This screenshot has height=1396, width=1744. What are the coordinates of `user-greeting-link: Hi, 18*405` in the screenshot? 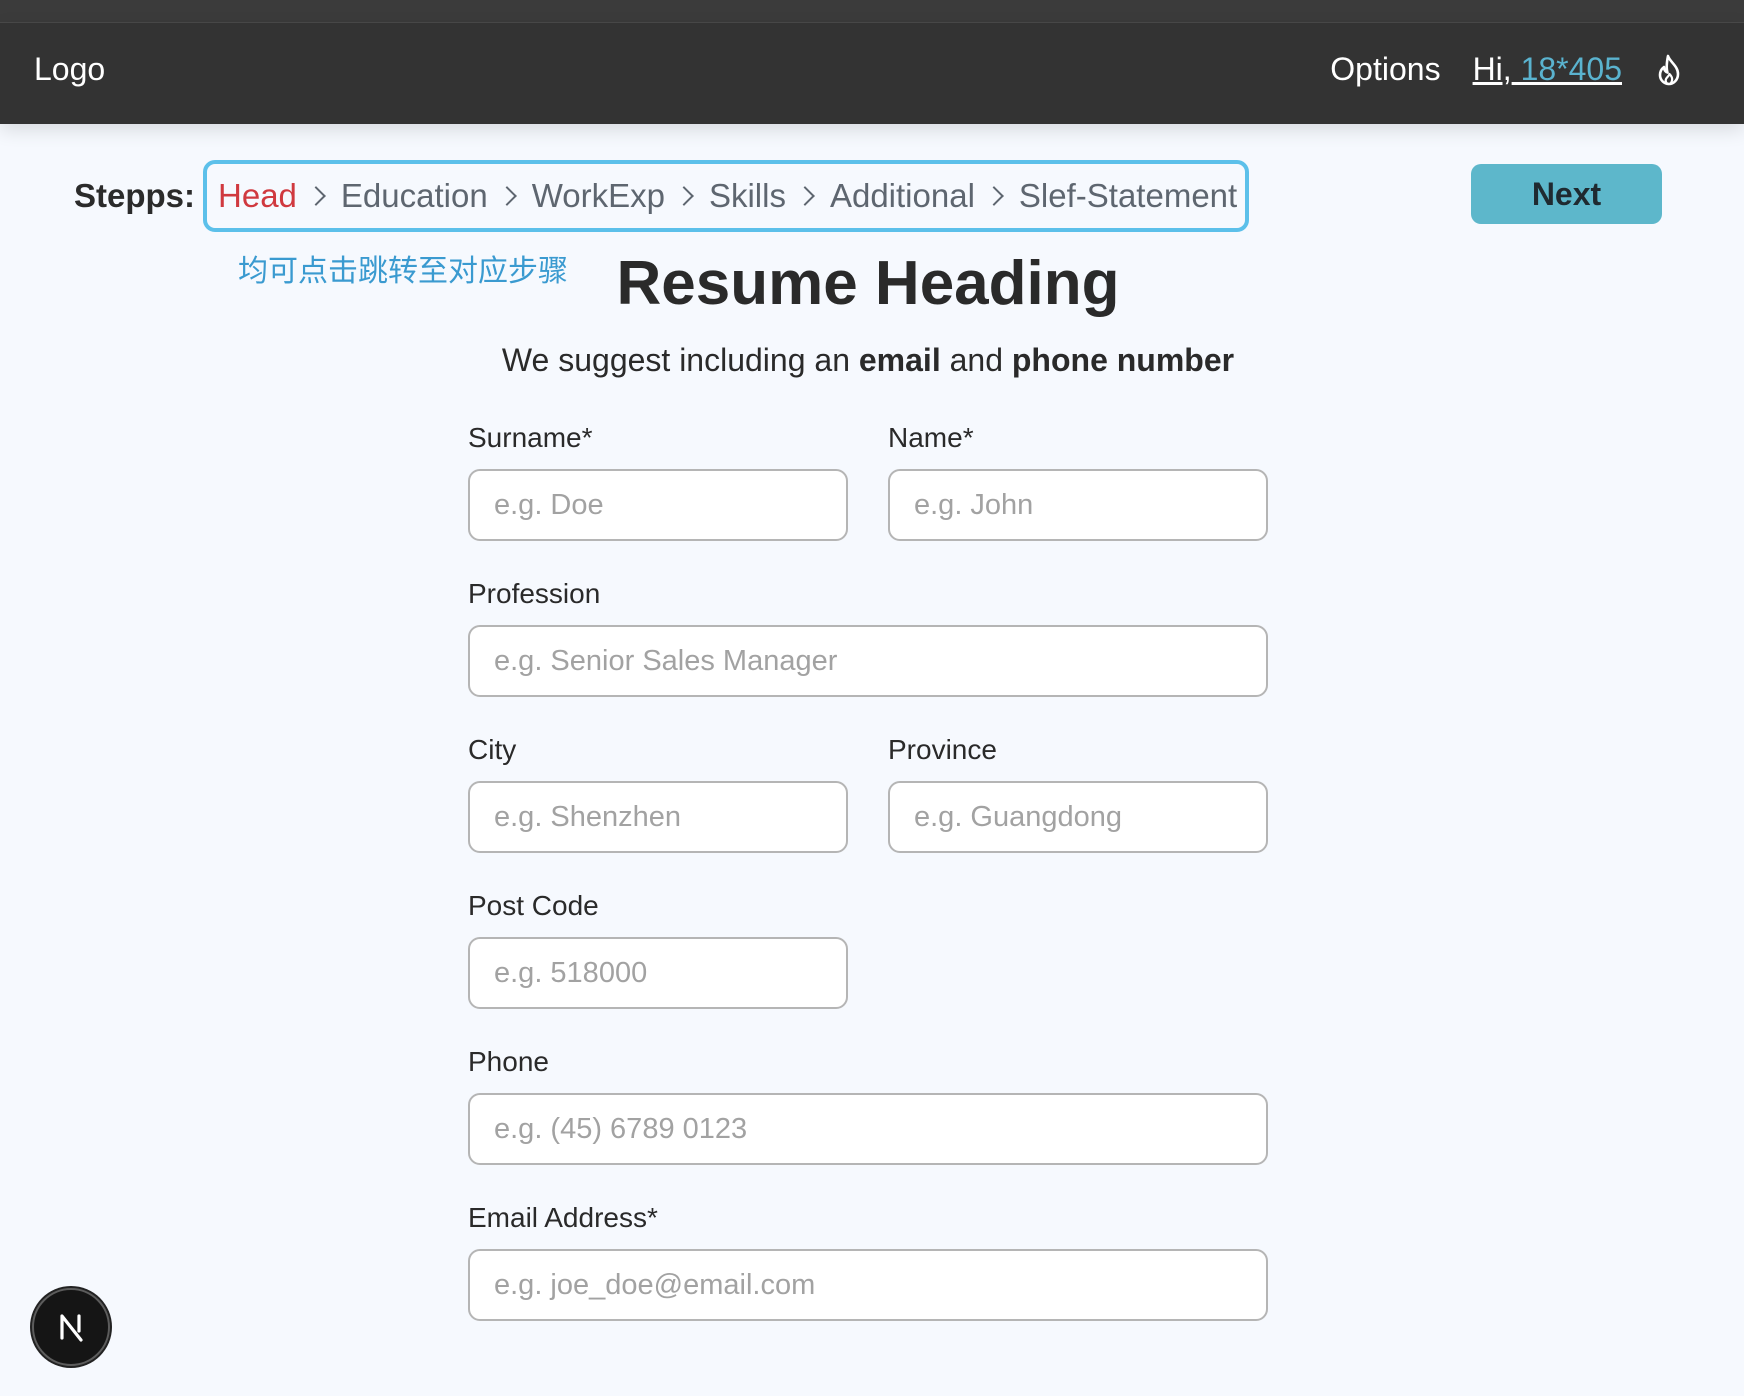 It's located at (1547, 69).